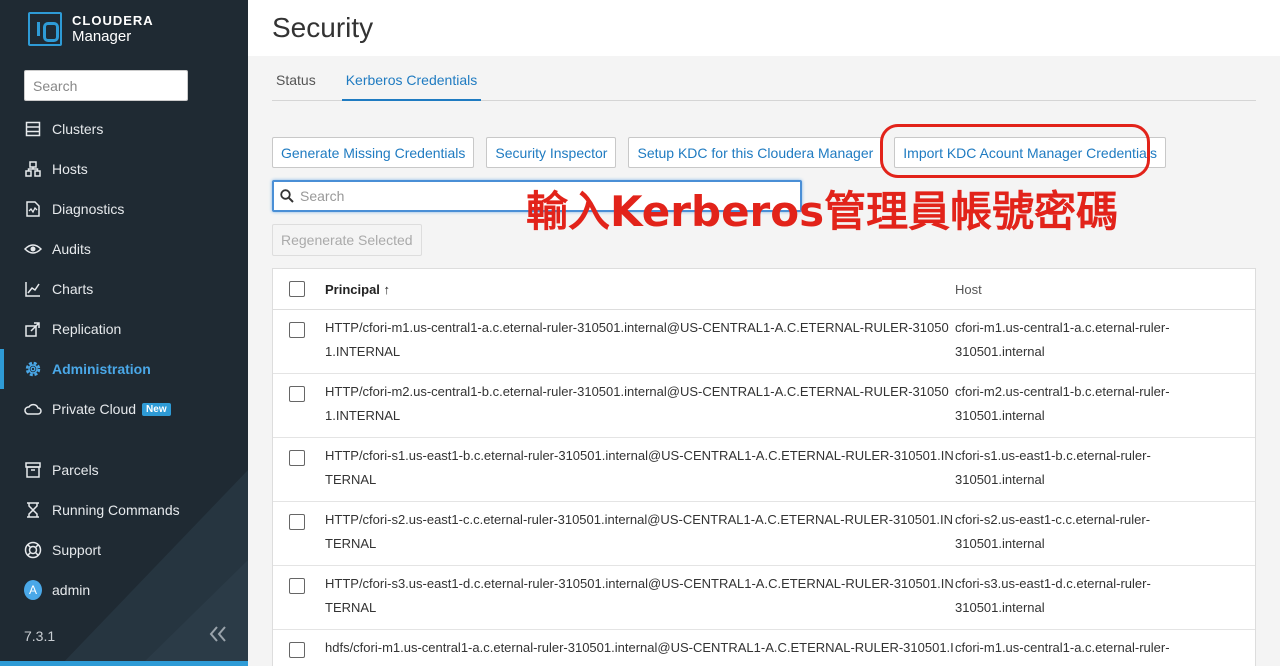  Describe the element at coordinates (71, 249) in the screenshot. I see `sidebar-item-label: Audits` at that location.